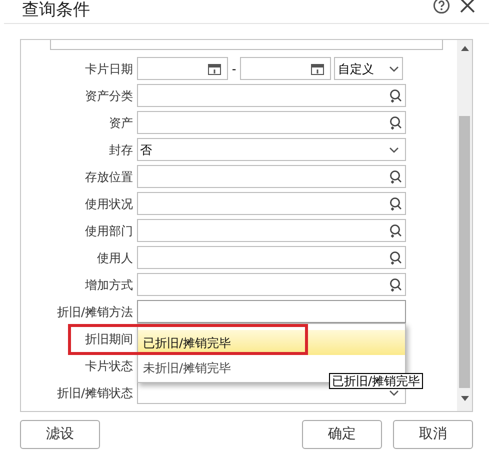 This screenshot has height=464, width=493. What do you see at coordinates (376, 381) in the screenshot?
I see `tooltip: 已折旧/摊销完毕` at bounding box center [376, 381].